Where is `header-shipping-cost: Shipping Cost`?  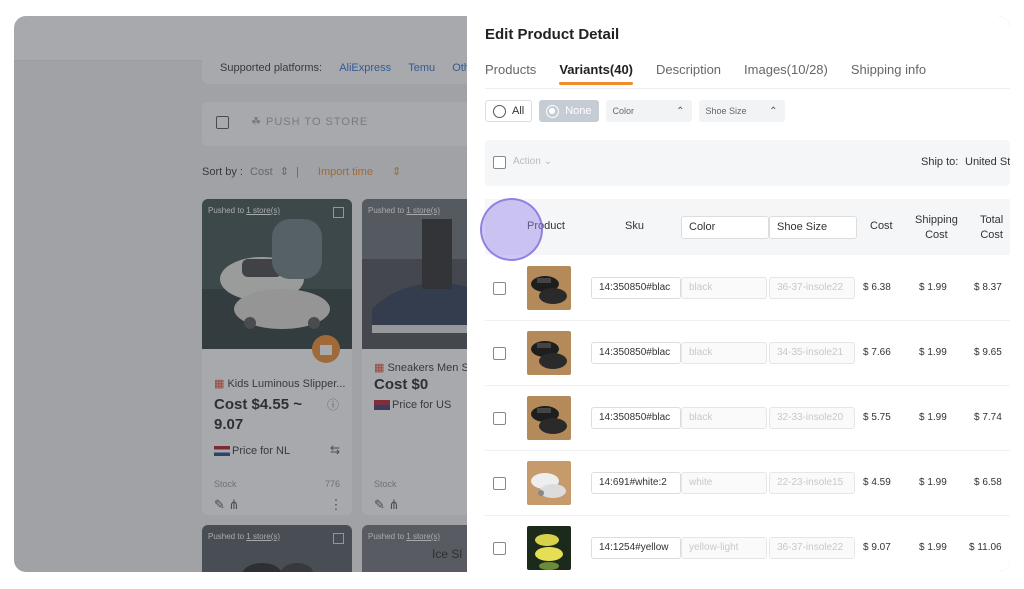
header-shipping-cost: Shipping Cost is located at coordinates (936, 227).